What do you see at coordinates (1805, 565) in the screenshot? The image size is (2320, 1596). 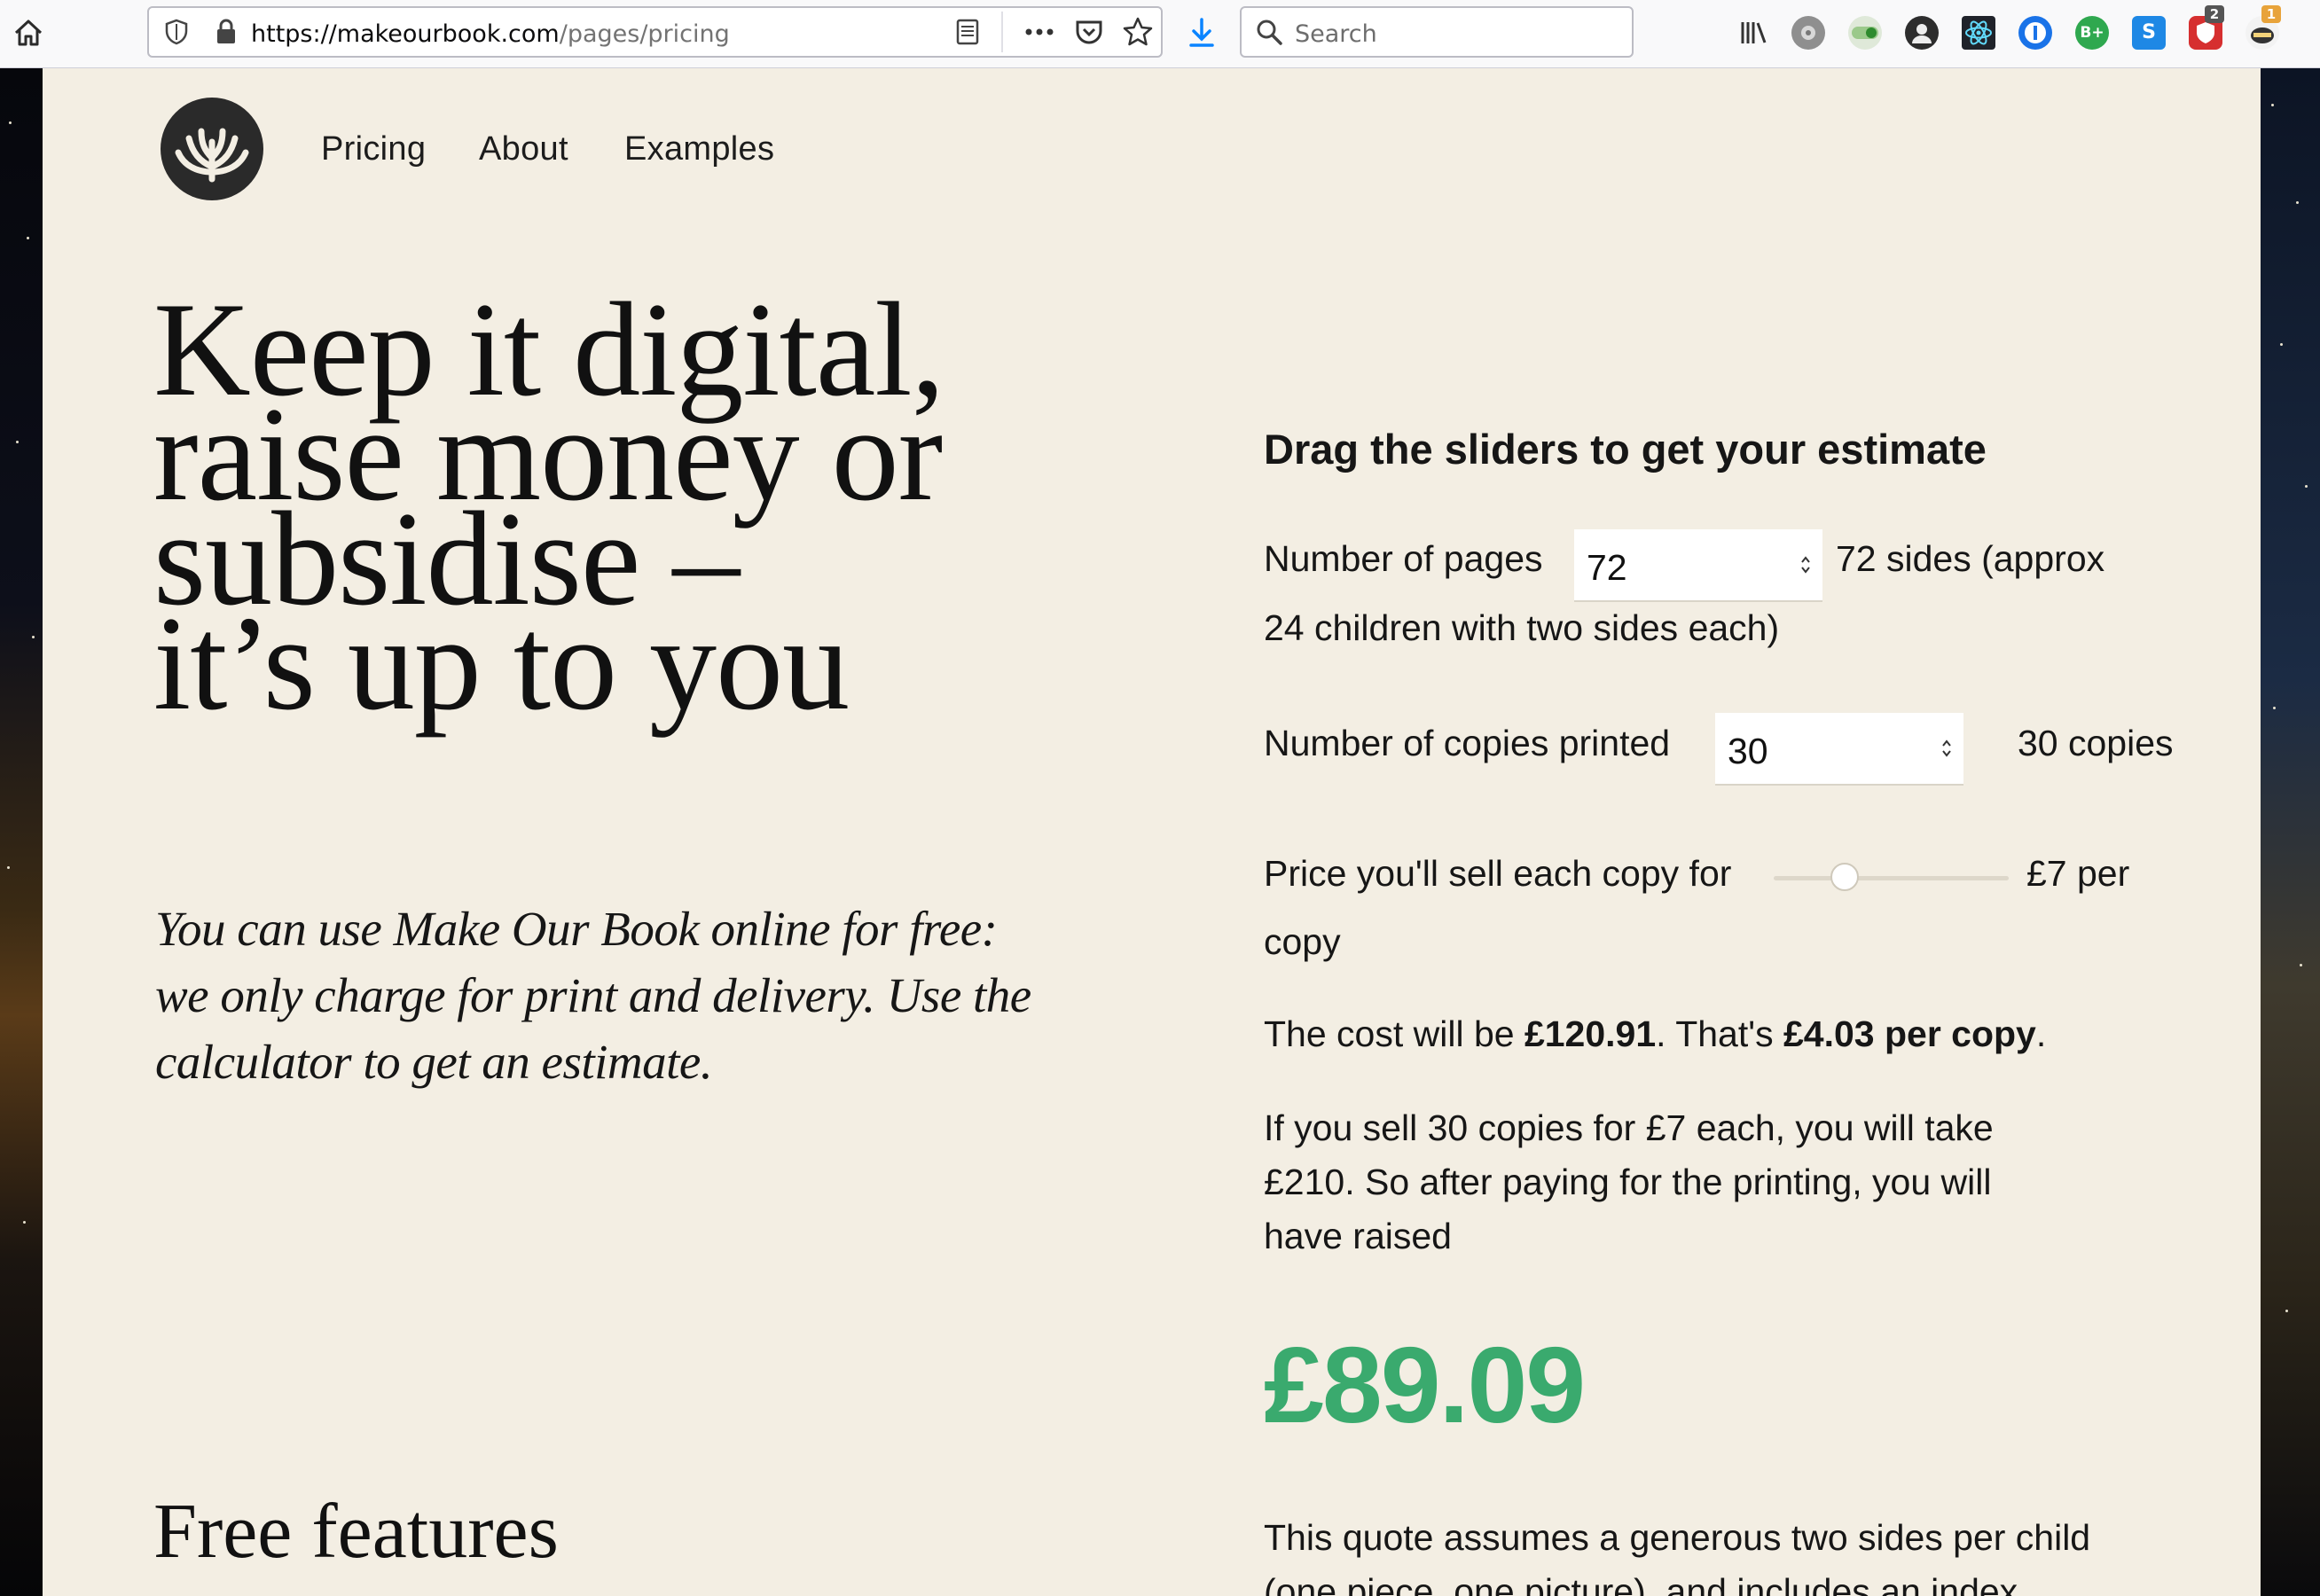 I see `pages-stepper-icon` at bounding box center [1805, 565].